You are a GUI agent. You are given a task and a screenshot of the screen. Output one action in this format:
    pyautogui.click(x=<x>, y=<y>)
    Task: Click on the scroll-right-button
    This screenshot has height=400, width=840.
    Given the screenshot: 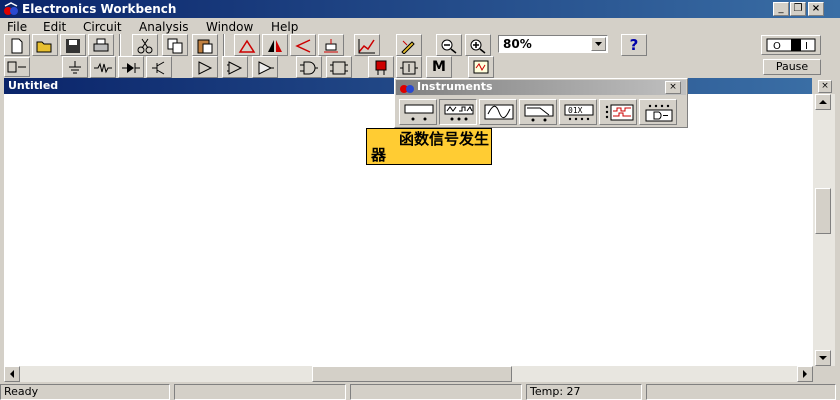 What is the action you would take?
    pyautogui.click(x=805, y=374)
    